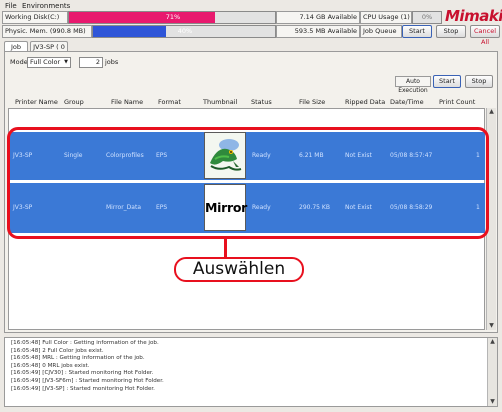  What do you see at coordinates (36, 102) in the screenshot?
I see `column-printer-name: Printer Name` at bounding box center [36, 102].